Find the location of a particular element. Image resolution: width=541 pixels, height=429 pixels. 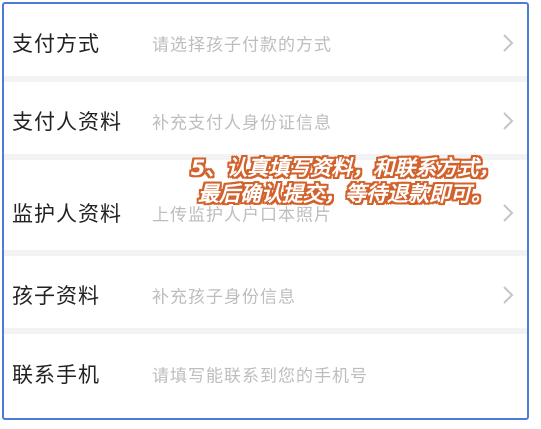

row-label: 支付方式 is located at coordinates (56, 44).